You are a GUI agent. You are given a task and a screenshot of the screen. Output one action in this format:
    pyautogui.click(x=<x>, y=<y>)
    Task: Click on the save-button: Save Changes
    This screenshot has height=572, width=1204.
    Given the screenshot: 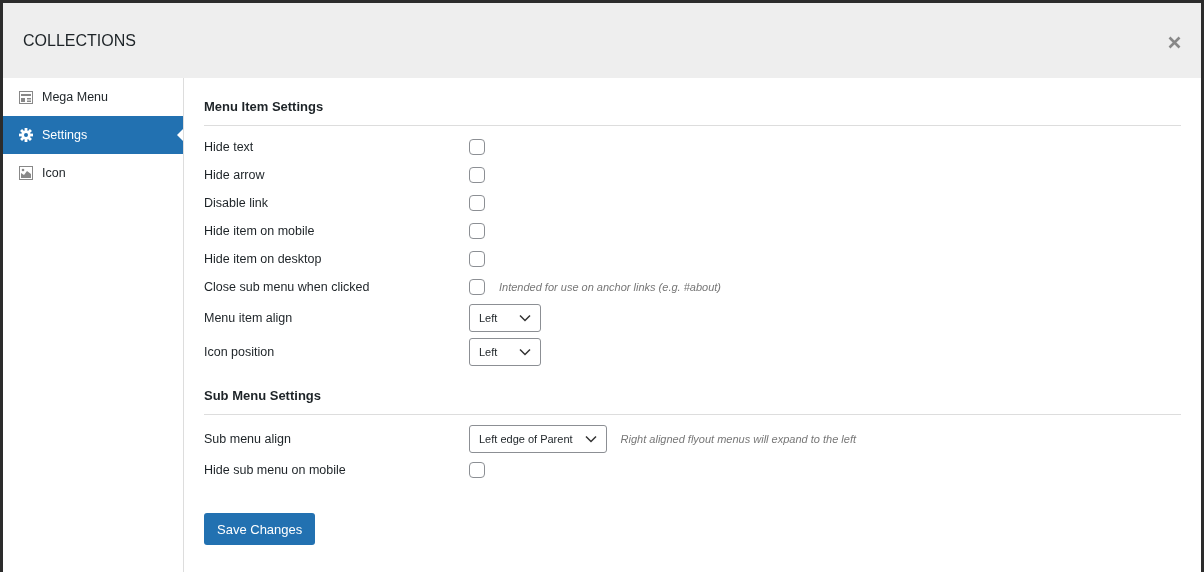 What is the action you would take?
    pyautogui.click(x=260, y=529)
    